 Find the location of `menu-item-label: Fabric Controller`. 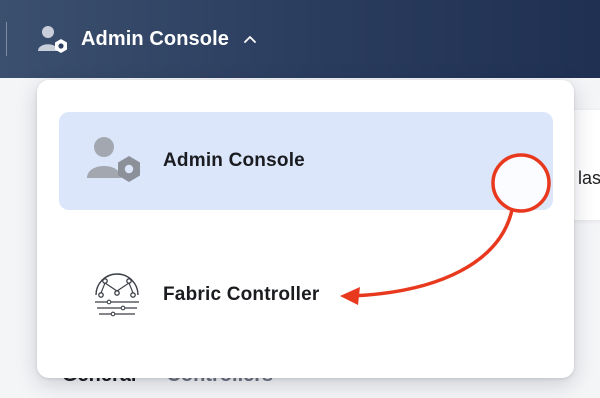

menu-item-label: Fabric Controller is located at coordinates (241, 294).